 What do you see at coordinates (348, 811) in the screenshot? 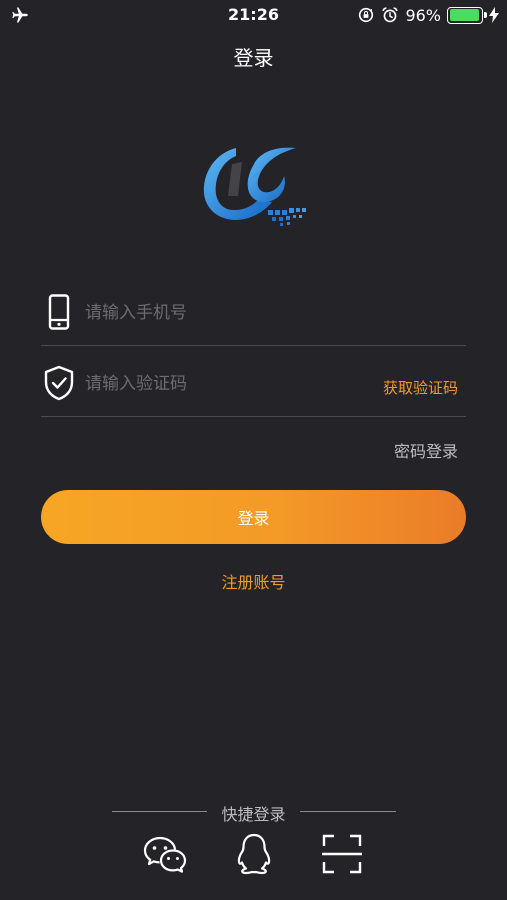
I see `quick-login-divider-right` at bounding box center [348, 811].